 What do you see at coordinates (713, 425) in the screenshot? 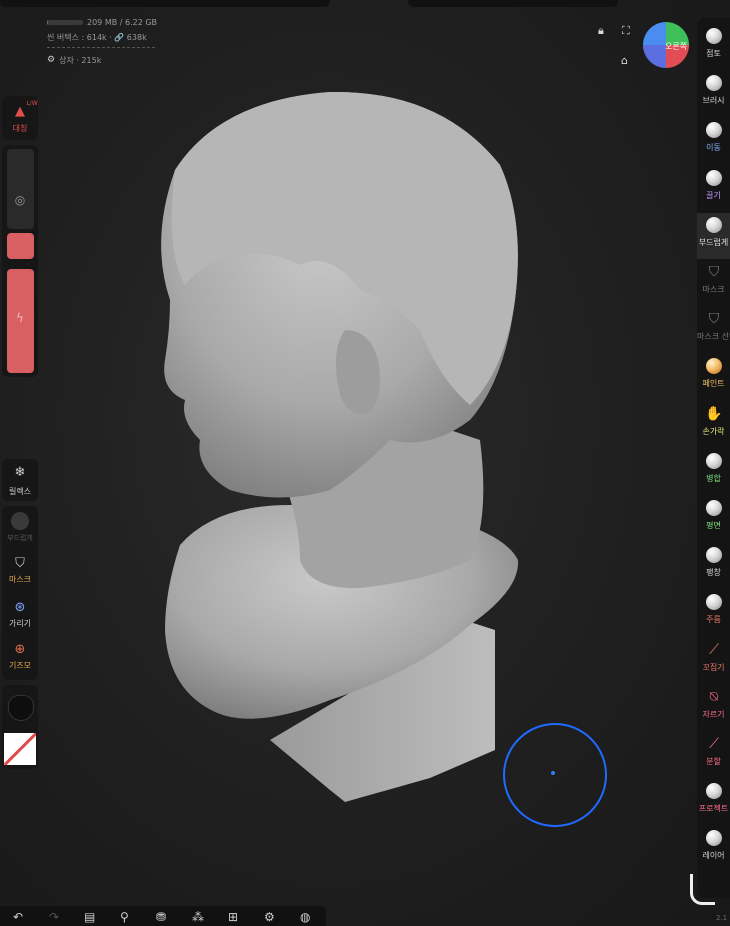
I see `tool-item: ✋ 손가락` at bounding box center [713, 425].